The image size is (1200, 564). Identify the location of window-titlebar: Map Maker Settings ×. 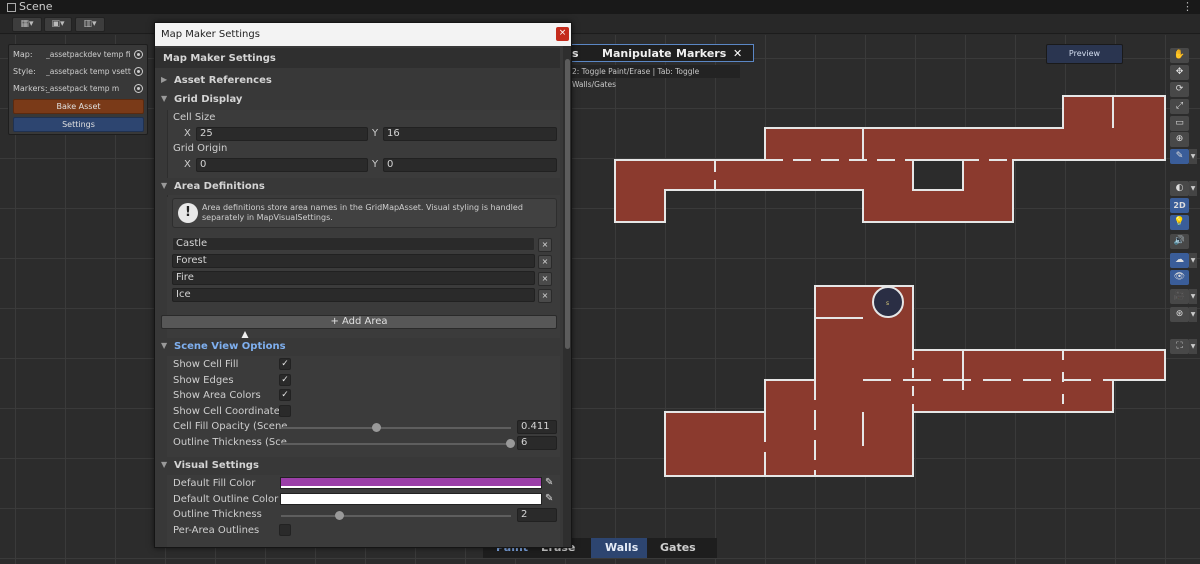
(363, 34).